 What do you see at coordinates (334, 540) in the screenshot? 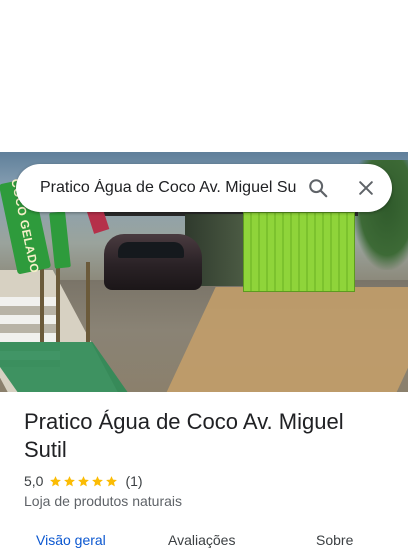
I see `tab-about: Sobre` at bounding box center [334, 540].